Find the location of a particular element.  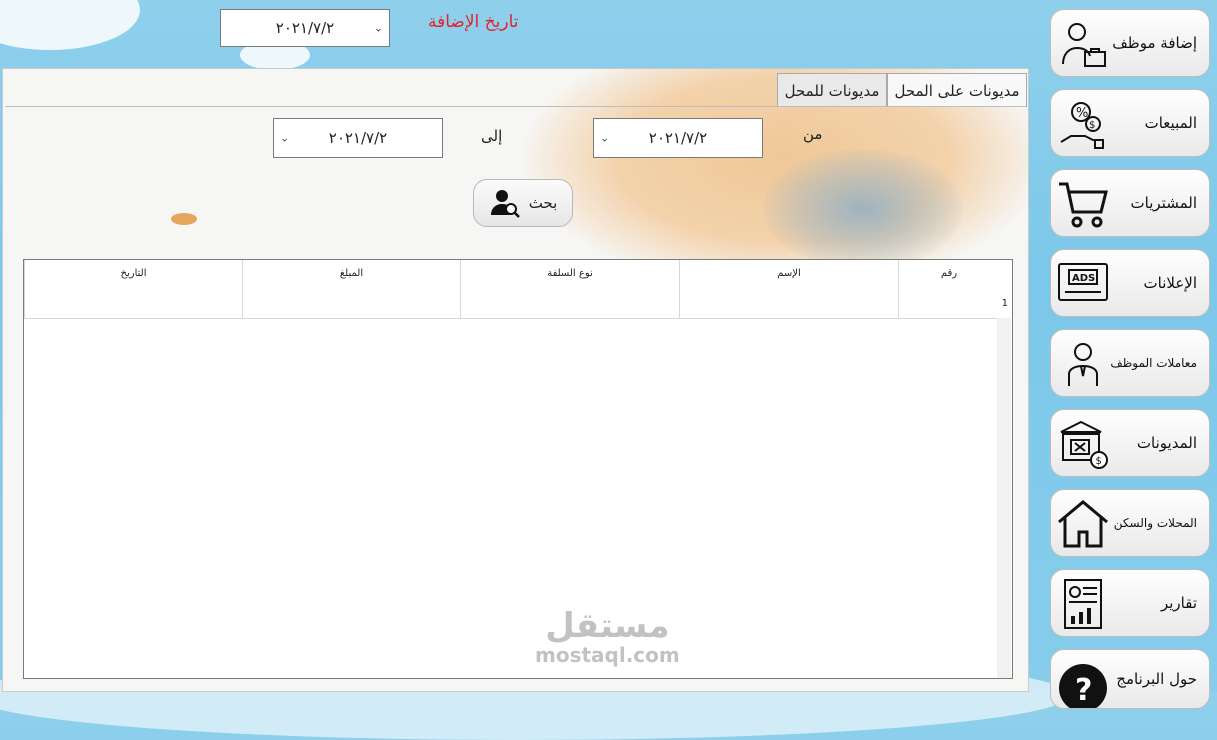

from-date-value: ٢٠٢١/٧/٢ is located at coordinates (678, 138).